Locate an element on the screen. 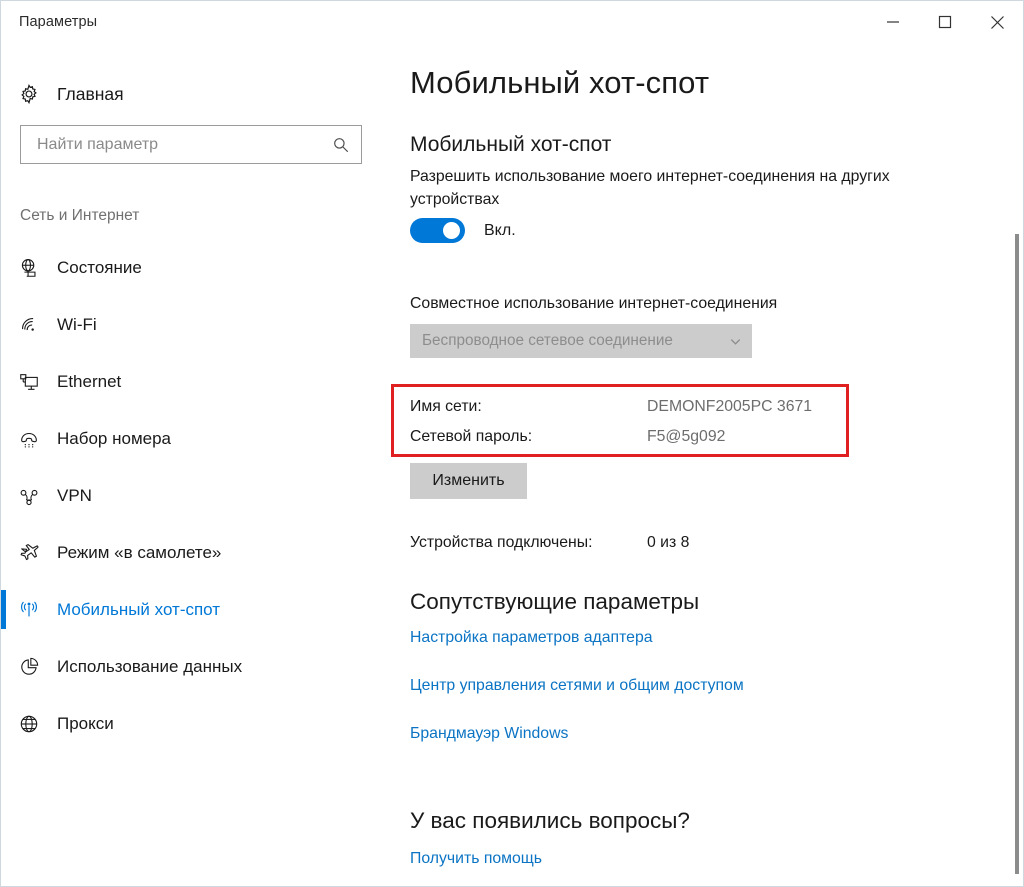 This screenshot has width=1024, height=887. scrollbar-track is located at coordinates (1018, 465).